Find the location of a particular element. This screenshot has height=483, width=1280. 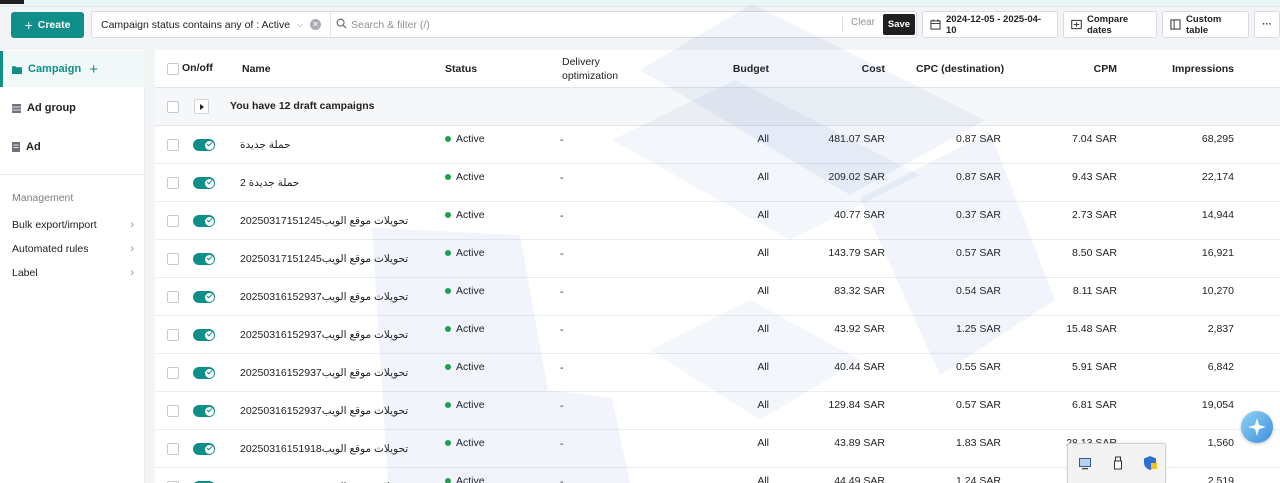

campaign-name: حملة جديدة 2 is located at coordinates (269, 183).